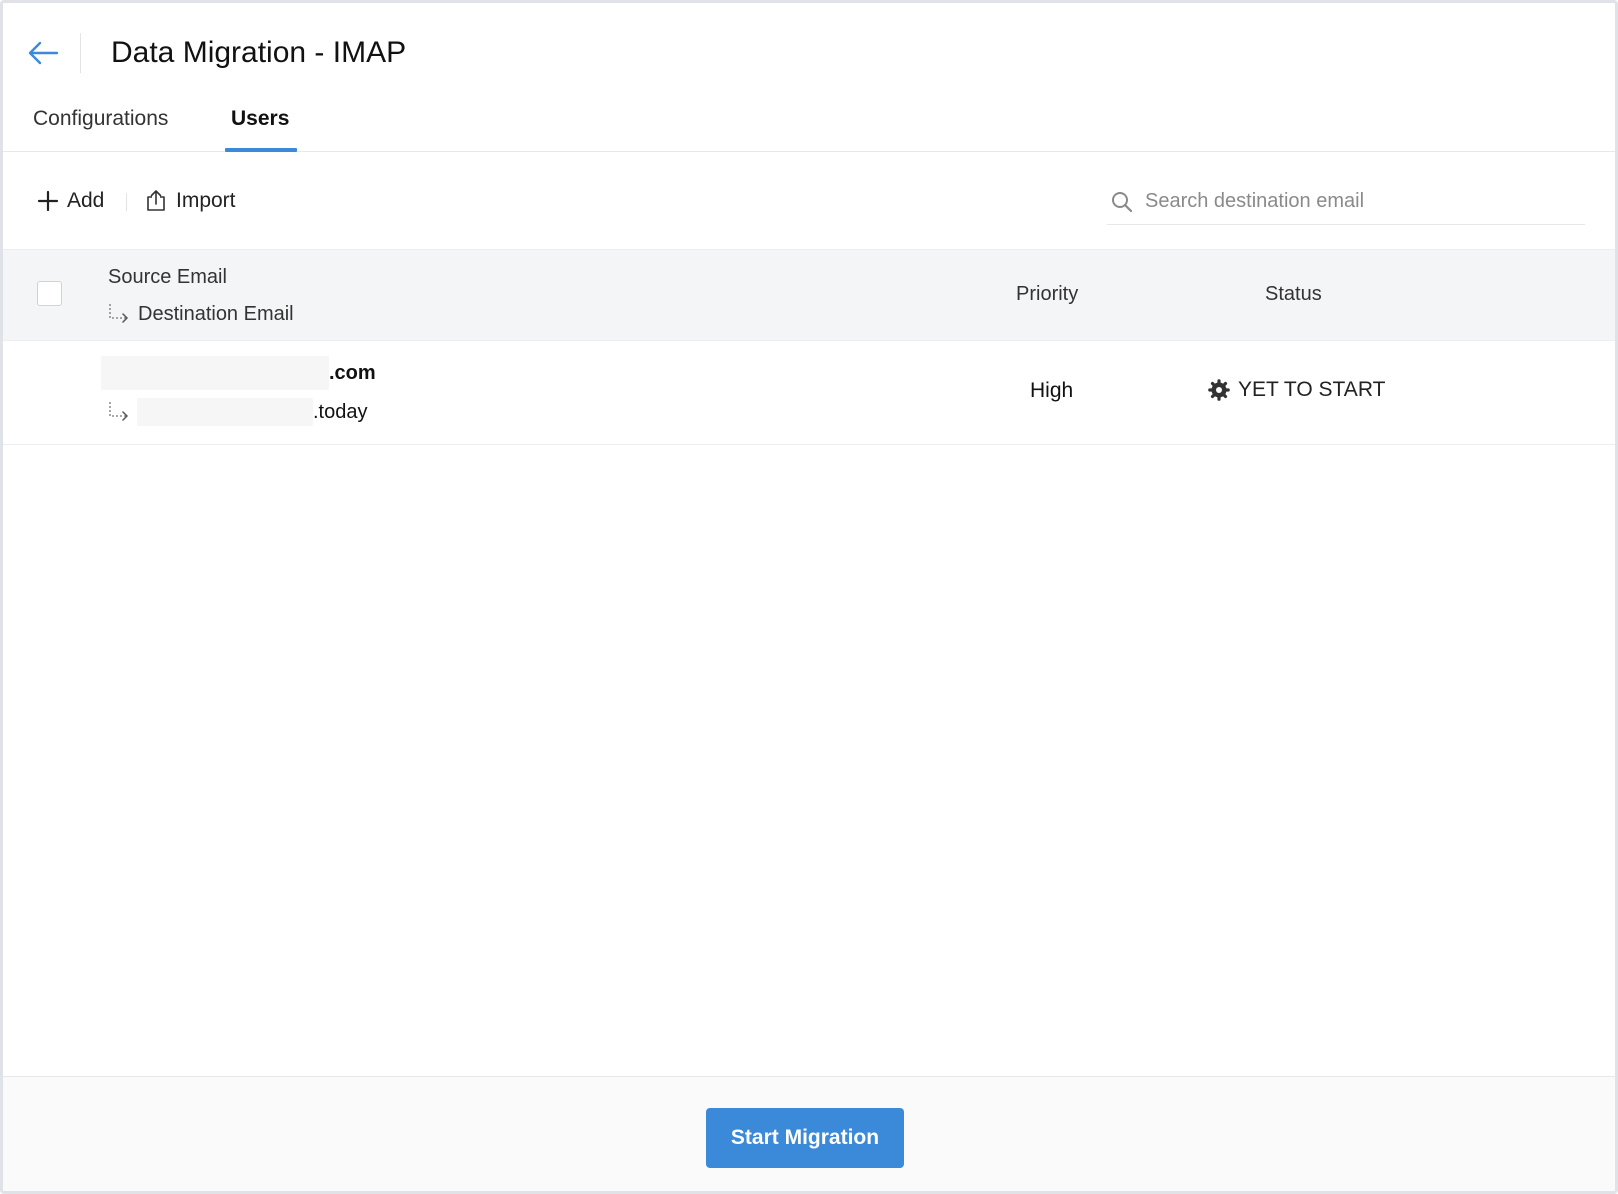 Image resolution: width=1618 pixels, height=1194 pixels. I want to click on footer: Start Migration, so click(809, 1133).